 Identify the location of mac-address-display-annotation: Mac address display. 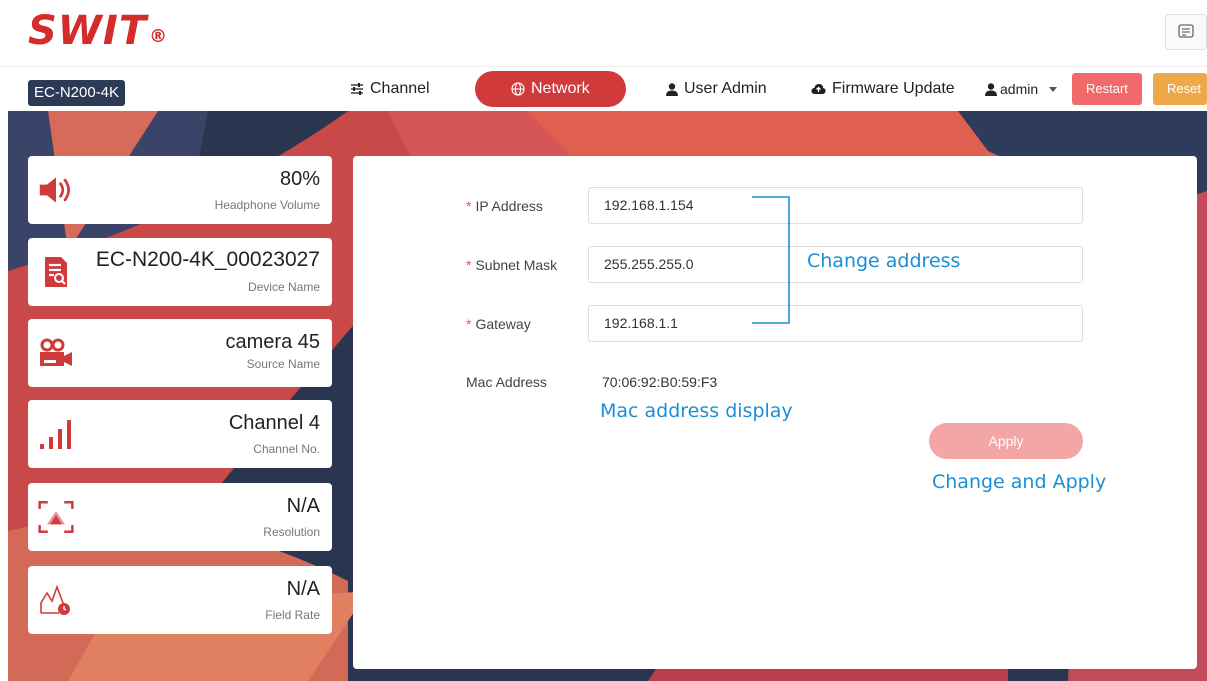
(696, 411).